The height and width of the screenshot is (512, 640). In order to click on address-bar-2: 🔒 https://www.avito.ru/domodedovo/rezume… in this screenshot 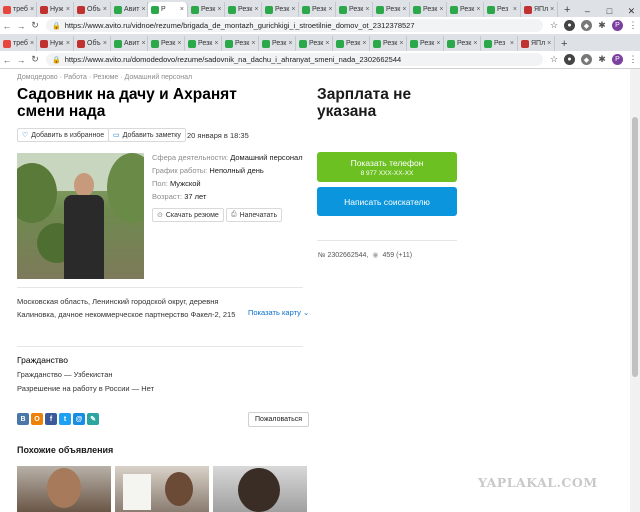, I will do `click(294, 59)`.